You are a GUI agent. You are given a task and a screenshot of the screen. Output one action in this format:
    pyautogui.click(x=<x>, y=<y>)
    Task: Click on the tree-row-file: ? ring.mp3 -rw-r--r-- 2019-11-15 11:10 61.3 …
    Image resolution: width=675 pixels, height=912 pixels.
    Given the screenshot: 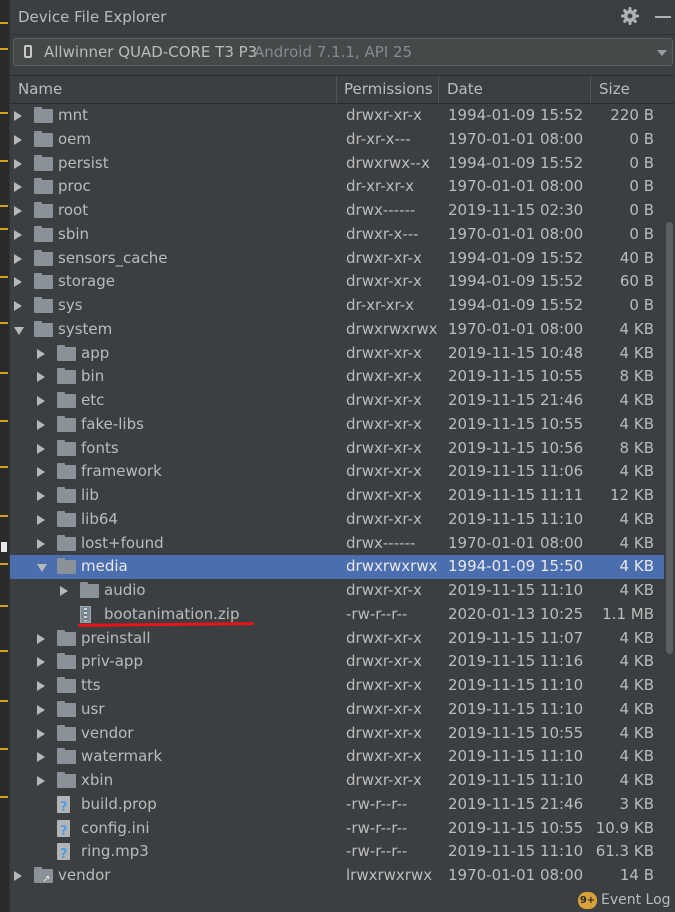 What is the action you would take?
    pyautogui.click(x=337, y=852)
    